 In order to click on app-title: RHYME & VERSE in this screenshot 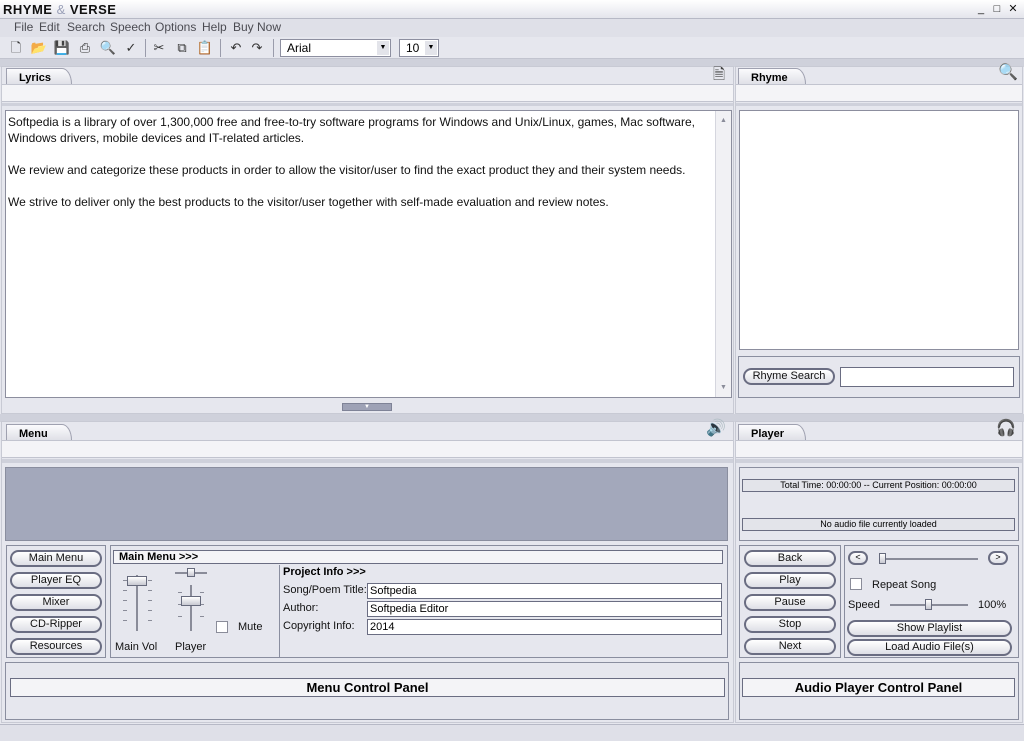, I will do `click(59, 9)`.